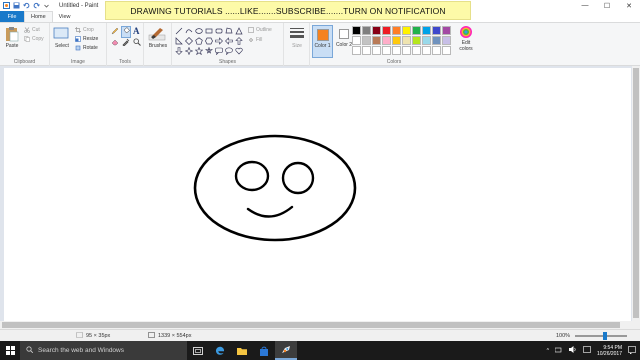  I want to click on undo-icon, so click(26, 5).